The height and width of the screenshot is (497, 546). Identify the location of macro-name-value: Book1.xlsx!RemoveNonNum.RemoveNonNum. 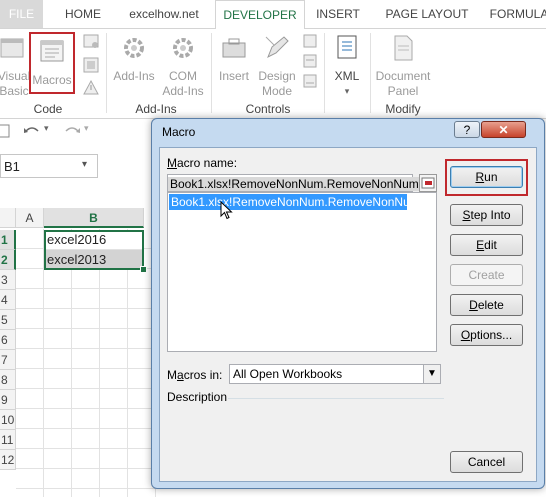
(293, 184).